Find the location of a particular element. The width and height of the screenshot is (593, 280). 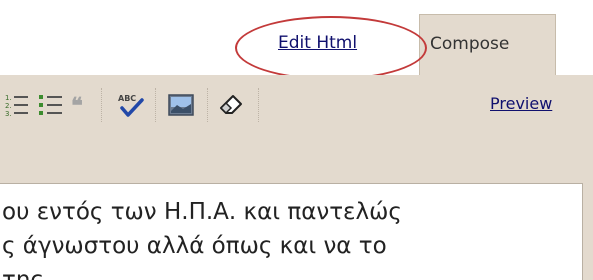

preview-link: Preview is located at coordinates (521, 103).